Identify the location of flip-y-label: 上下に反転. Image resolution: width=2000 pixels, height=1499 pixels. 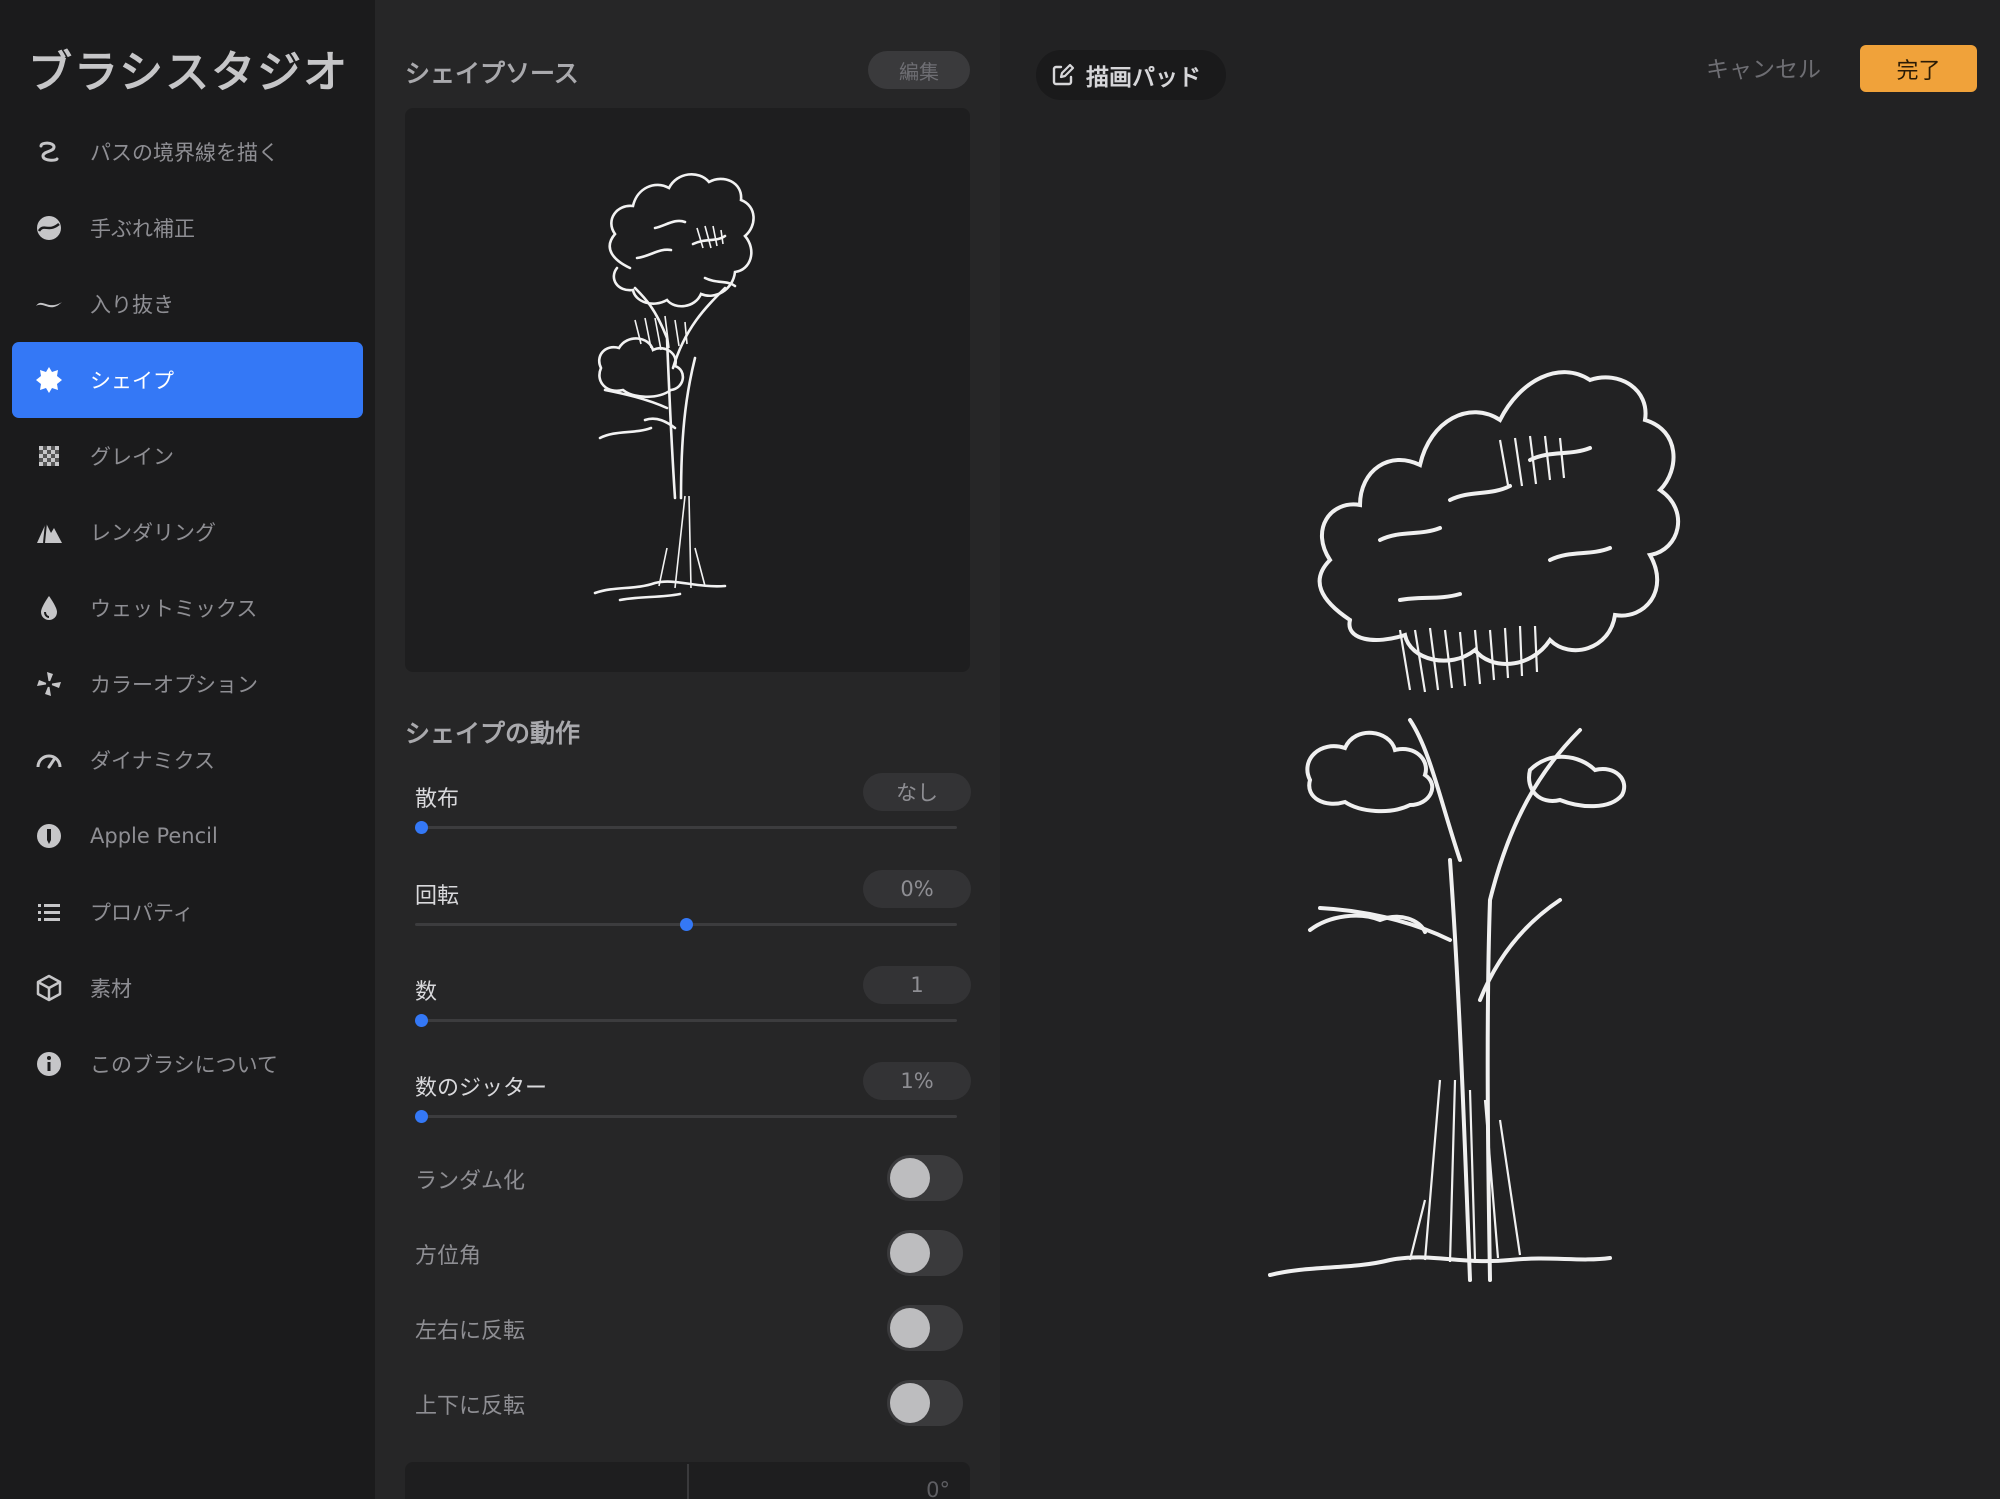
(470, 1406).